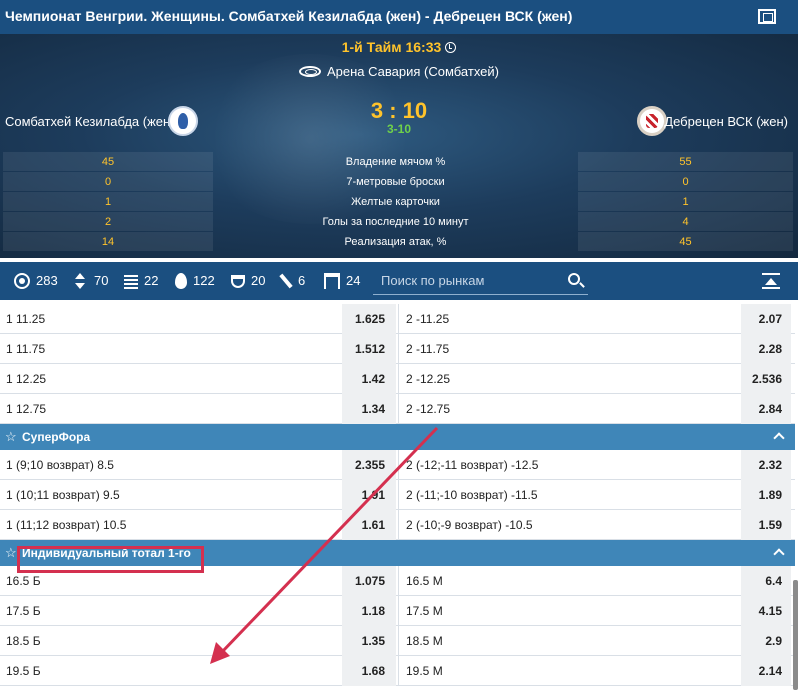  What do you see at coordinates (369, 409) in the screenshot?
I see `odds-button: 1.34` at bounding box center [369, 409].